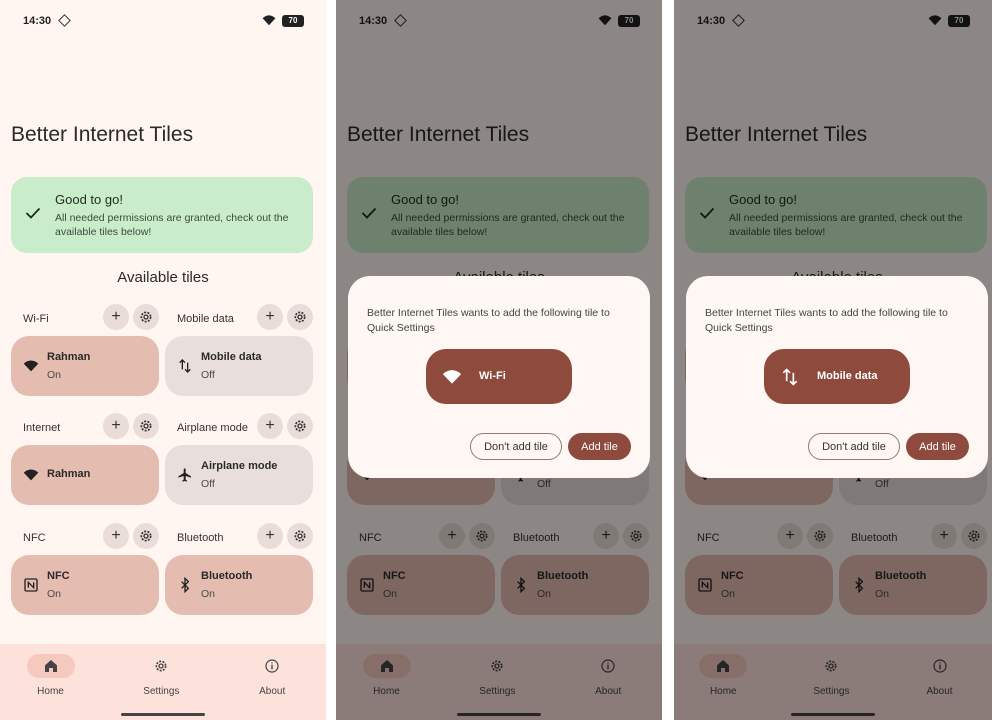 The height and width of the screenshot is (720, 992). I want to click on add-tile-button-airplane-mode: +, so click(270, 426).